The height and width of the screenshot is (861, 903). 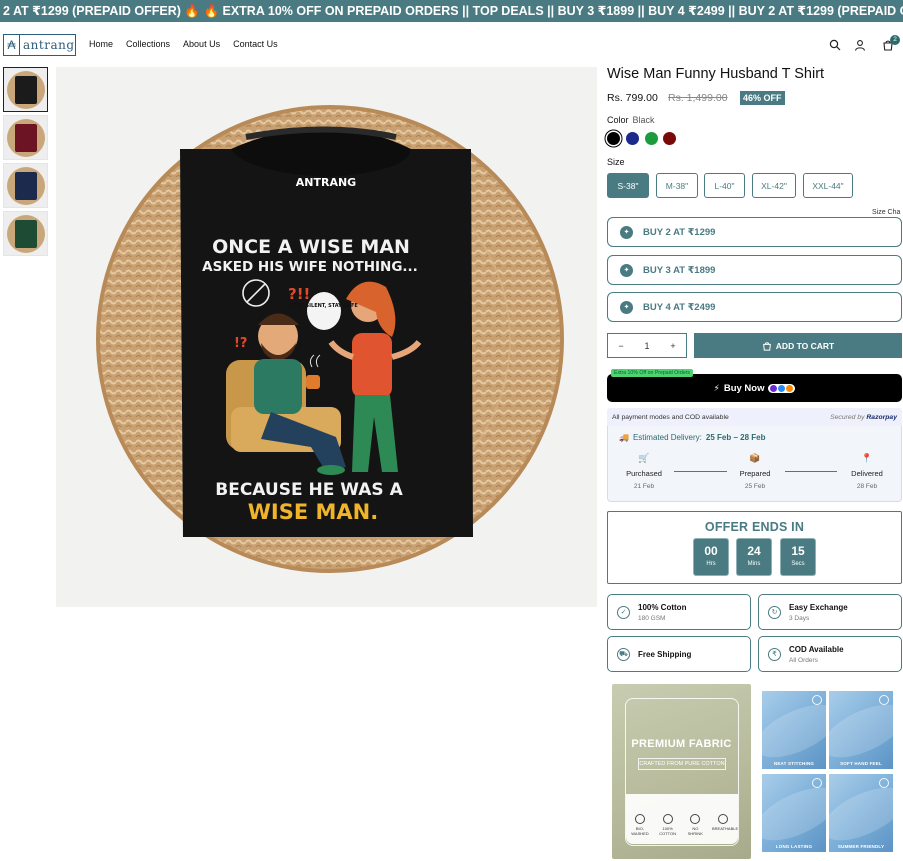 I want to click on nav-link-contact: Contact Us, so click(x=255, y=44).